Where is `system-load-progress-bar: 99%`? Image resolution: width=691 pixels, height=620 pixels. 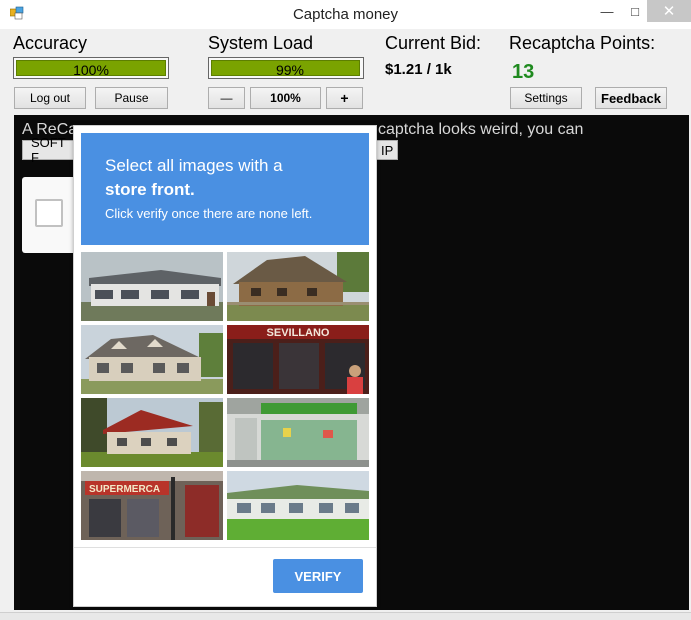
system-load-progress-bar: 99% is located at coordinates (286, 68).